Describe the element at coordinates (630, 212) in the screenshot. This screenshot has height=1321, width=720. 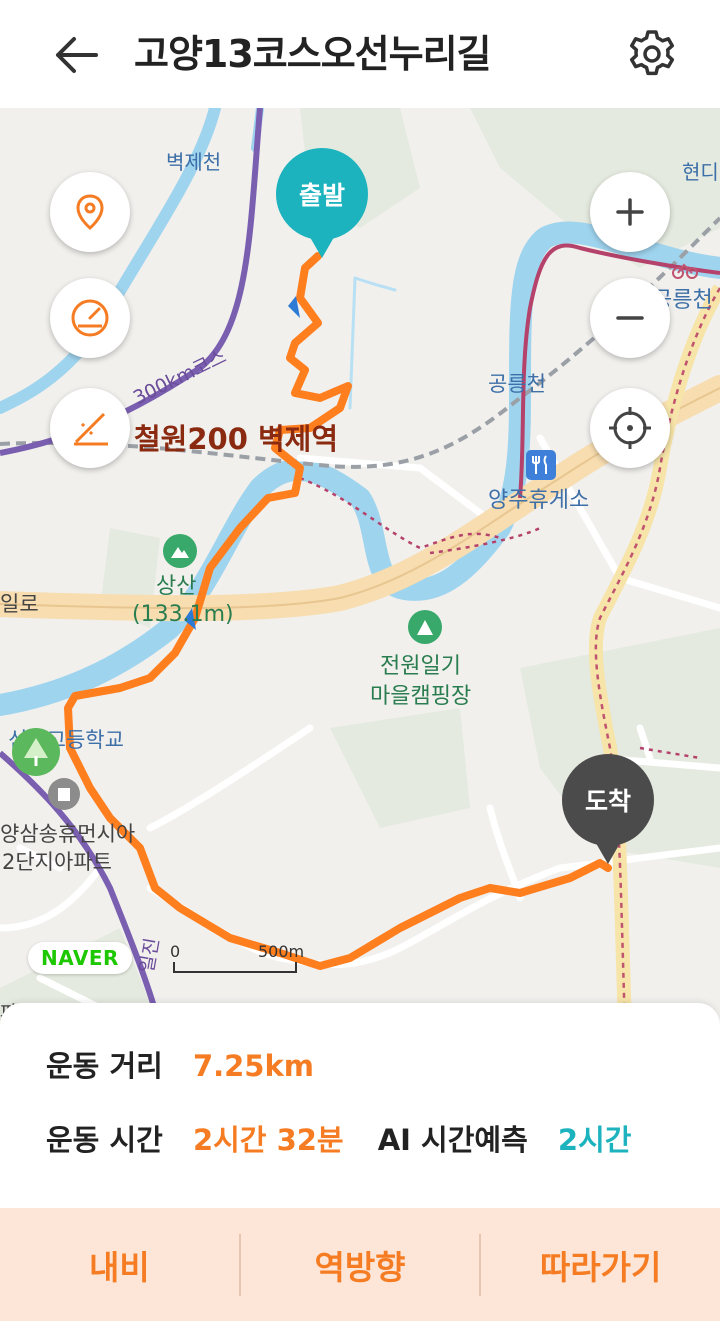
I see `zoom-in-icon` at that location.